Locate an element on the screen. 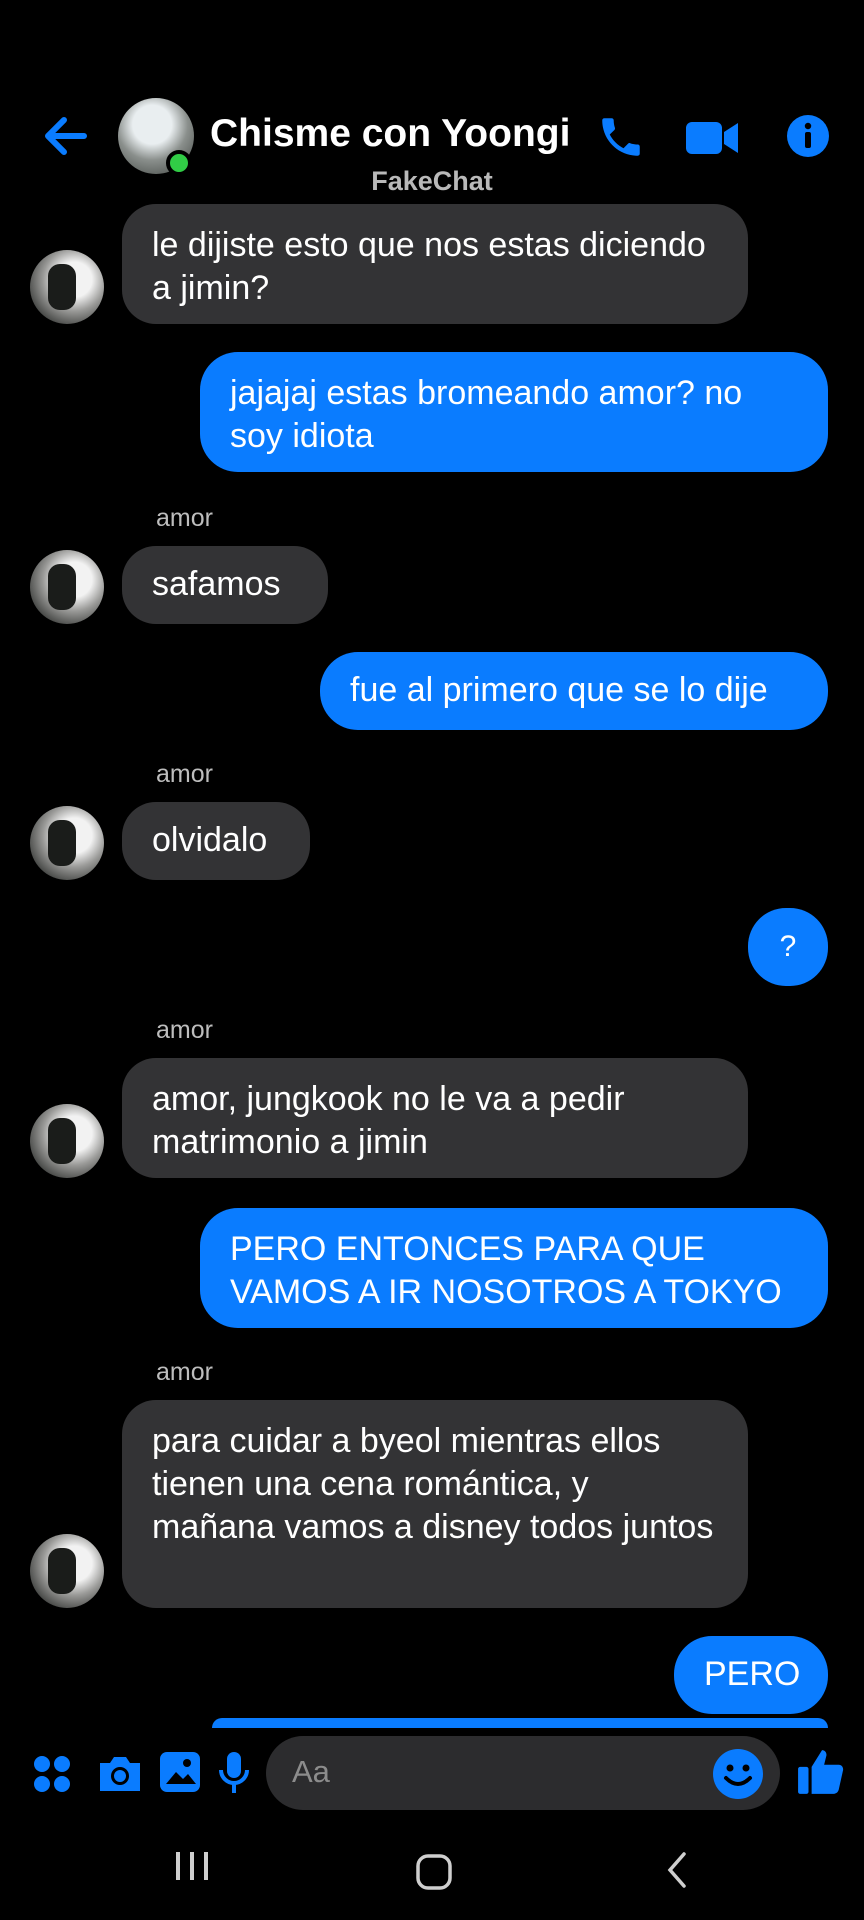  phone-call-icon is located at coordinates (621, 137).